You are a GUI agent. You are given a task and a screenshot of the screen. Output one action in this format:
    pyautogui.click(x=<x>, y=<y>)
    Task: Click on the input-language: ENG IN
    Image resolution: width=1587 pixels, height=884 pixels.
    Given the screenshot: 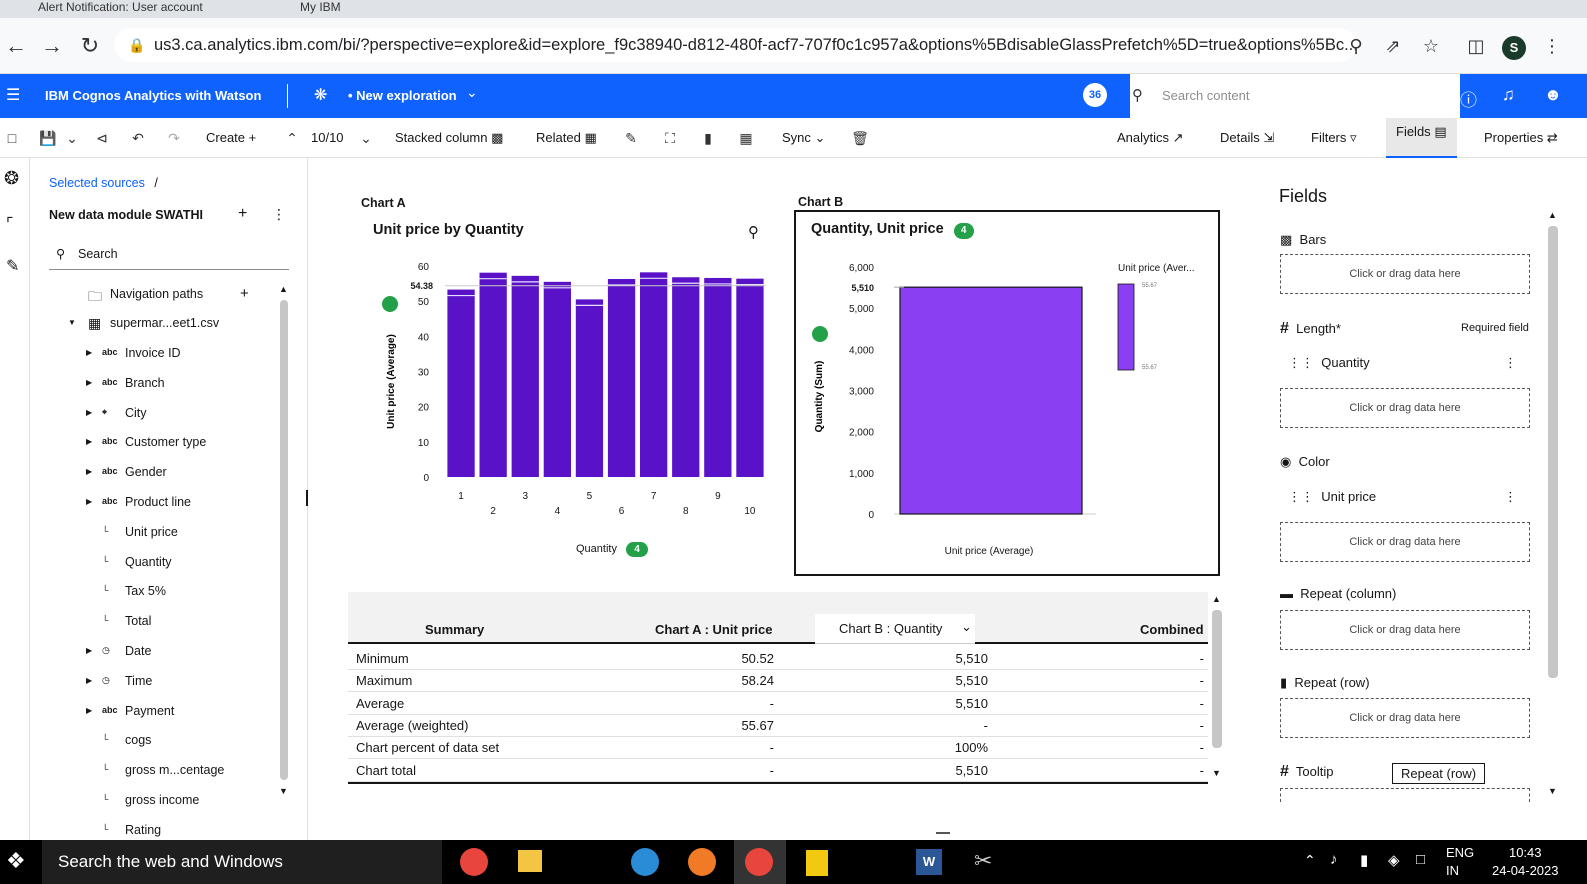 What is the action you would take?
    pyautogui.click(x=1460, y=862)
    